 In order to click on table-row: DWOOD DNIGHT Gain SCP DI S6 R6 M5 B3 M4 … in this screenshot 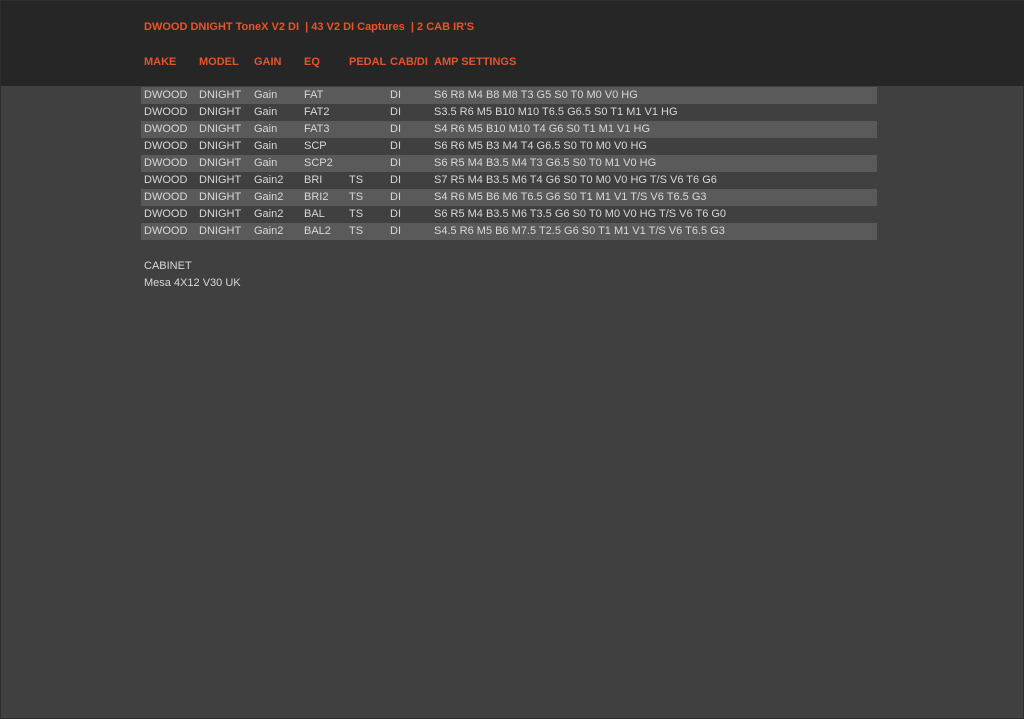, I will do `click(509, 146)`.